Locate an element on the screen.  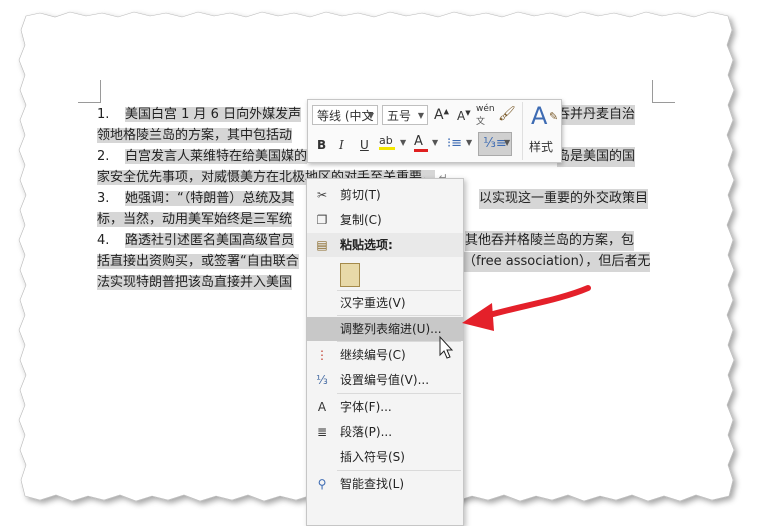
bold-button: B is located at coordinates (321, 145).